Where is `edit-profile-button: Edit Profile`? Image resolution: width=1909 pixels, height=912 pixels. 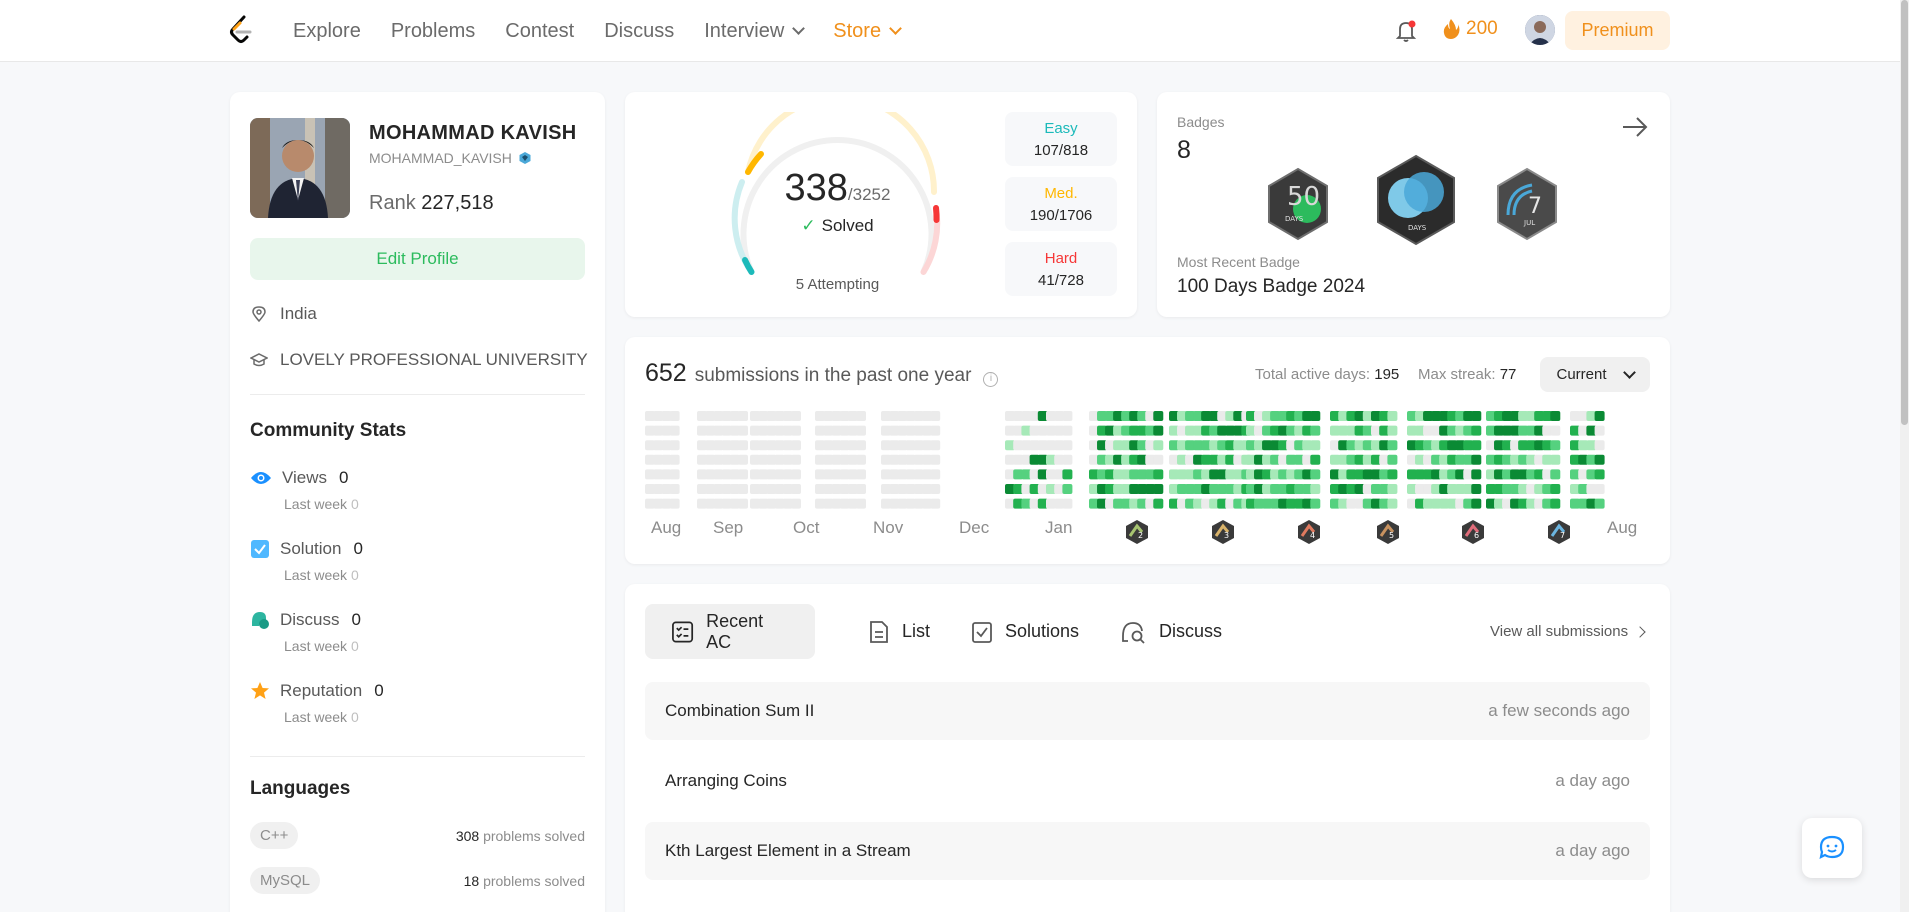 edit-profile-button: Edit Profile is located at coordinates (417, 259).